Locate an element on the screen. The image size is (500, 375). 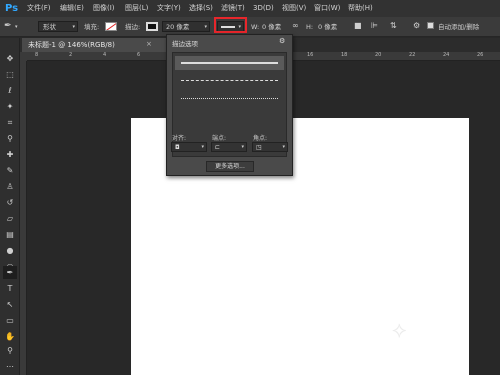
corners-dropdown: ◳ ▾ is located at coordinates (270, 147).